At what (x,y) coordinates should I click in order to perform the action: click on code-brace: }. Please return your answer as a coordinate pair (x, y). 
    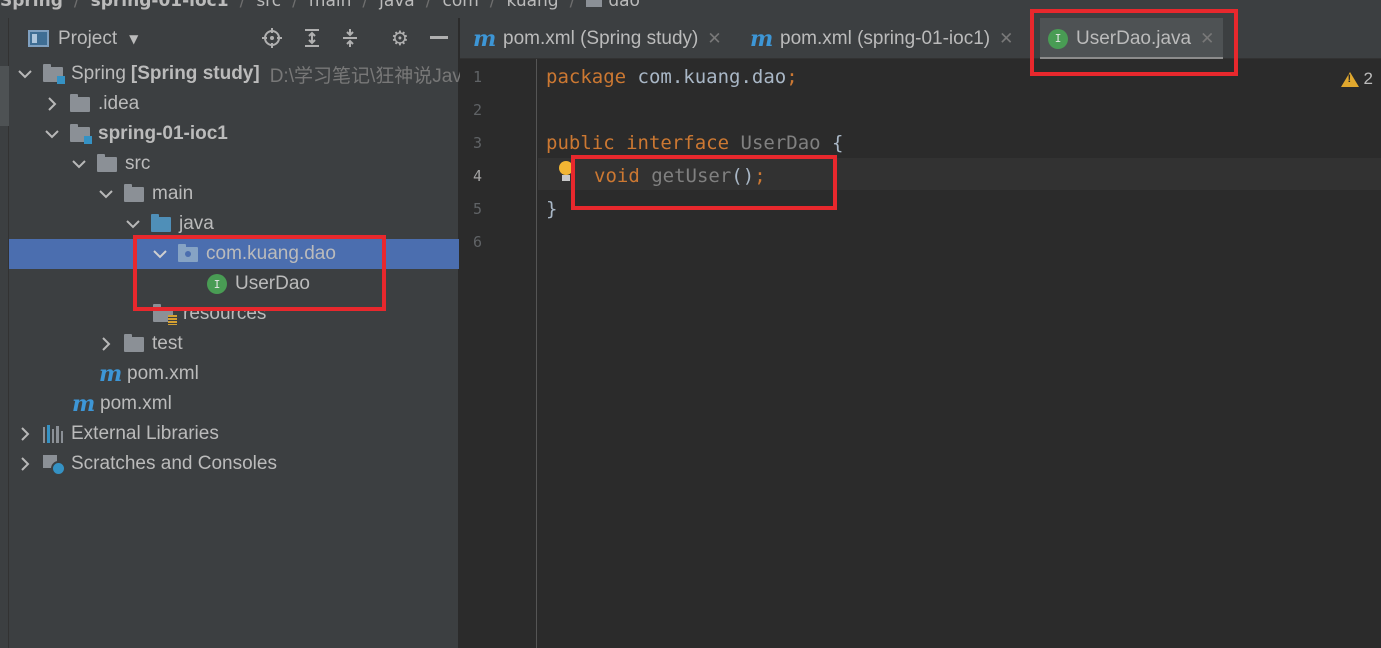
    Looking at the image, I should click on (552, 208).